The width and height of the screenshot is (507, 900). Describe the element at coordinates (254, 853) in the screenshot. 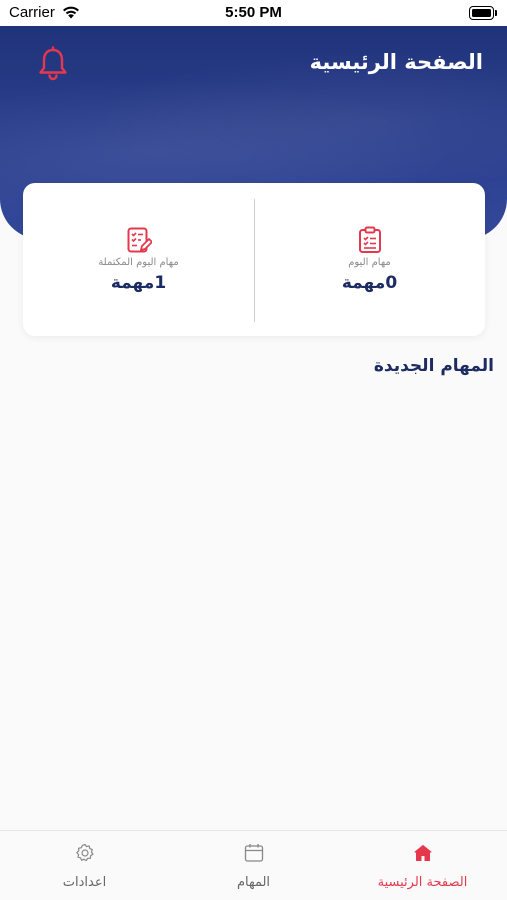

I see `calendar-icon` at that location.